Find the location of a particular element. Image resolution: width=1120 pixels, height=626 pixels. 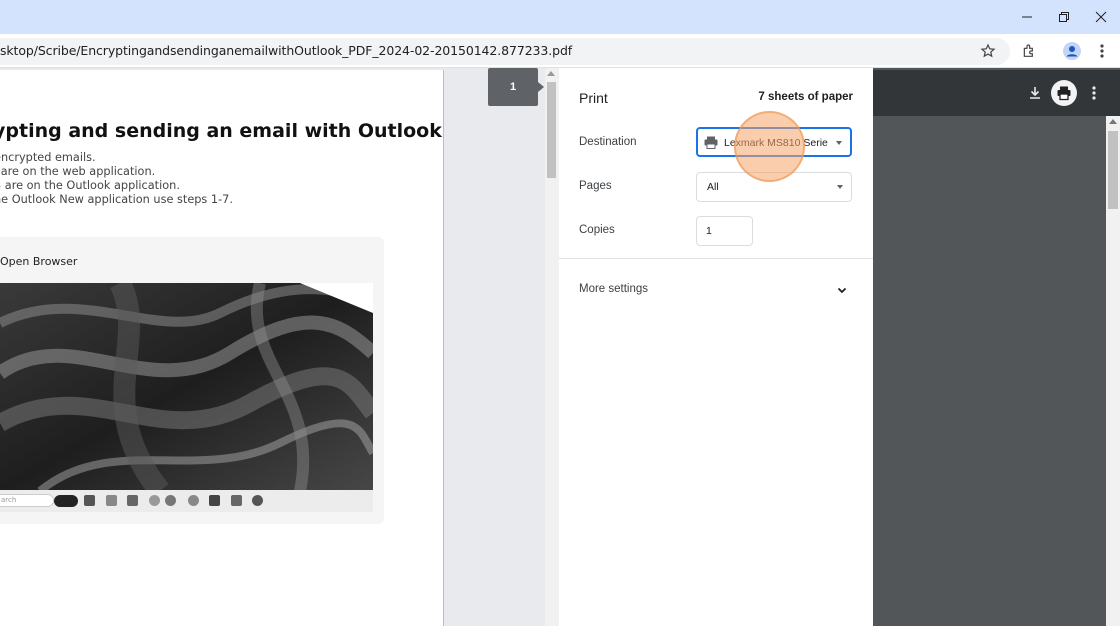

viewer-scroll-up-icon is located at coordinates (1113, 121).